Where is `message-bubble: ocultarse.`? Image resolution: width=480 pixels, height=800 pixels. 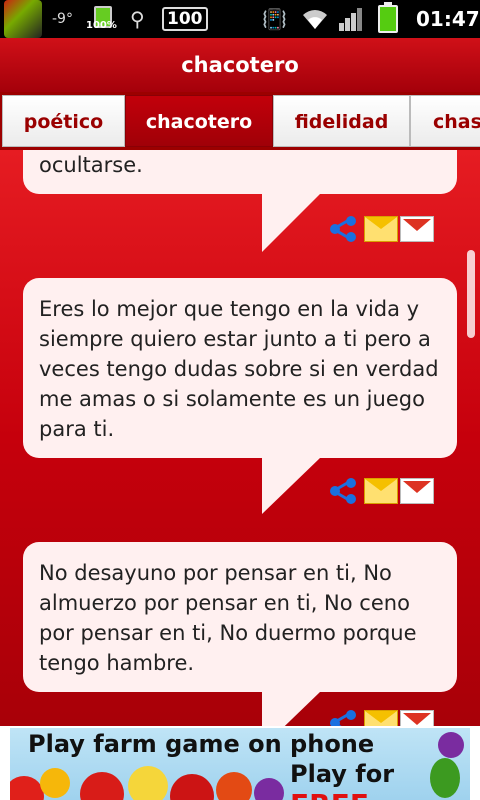
message-bubble: ocultarse. is located at coordinates (240, 172).